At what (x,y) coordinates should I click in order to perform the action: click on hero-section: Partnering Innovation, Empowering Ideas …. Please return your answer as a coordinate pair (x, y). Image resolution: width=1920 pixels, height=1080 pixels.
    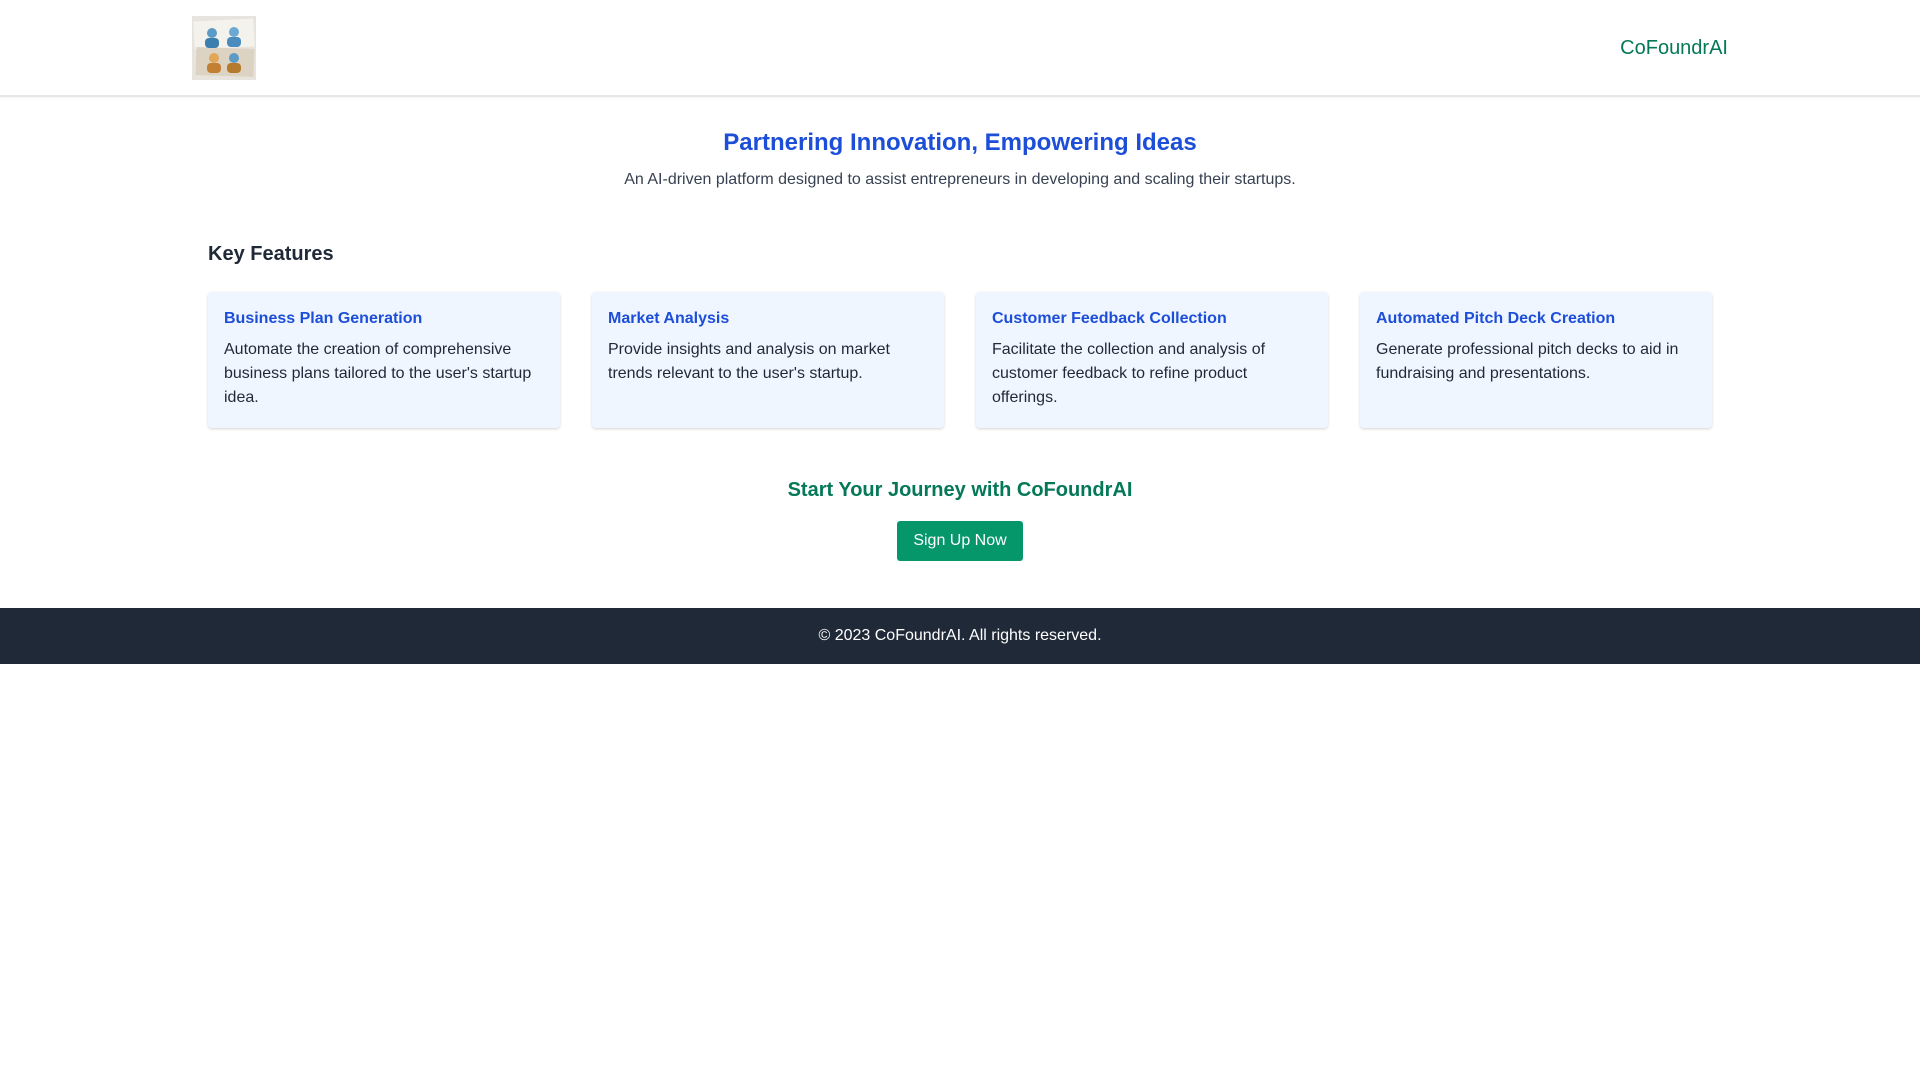
    Looking at the image, I should click on (960, 159).